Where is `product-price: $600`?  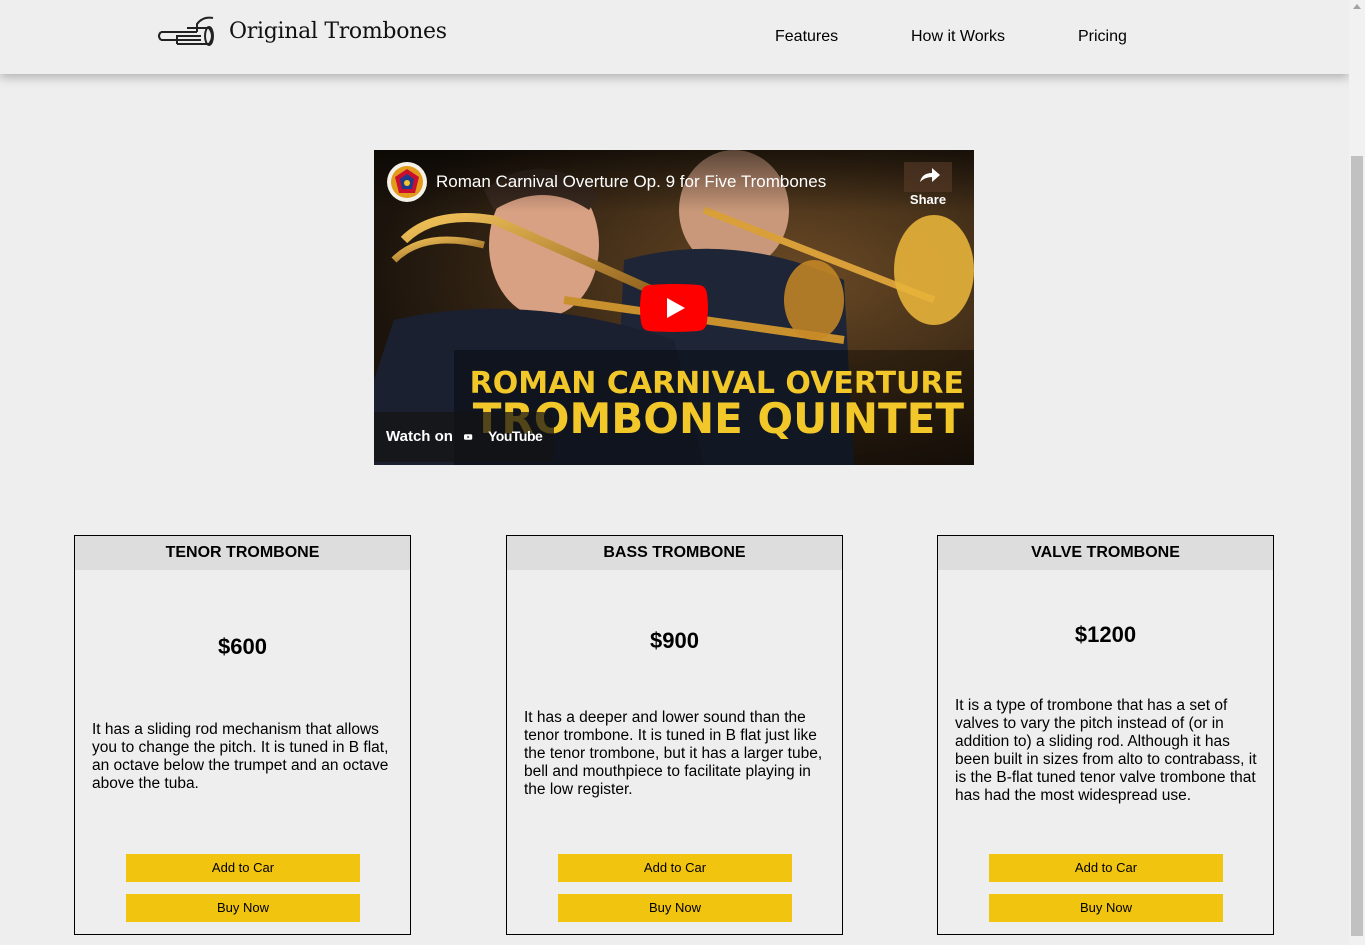 product-price: $600 is located at coordinates (242, 646).